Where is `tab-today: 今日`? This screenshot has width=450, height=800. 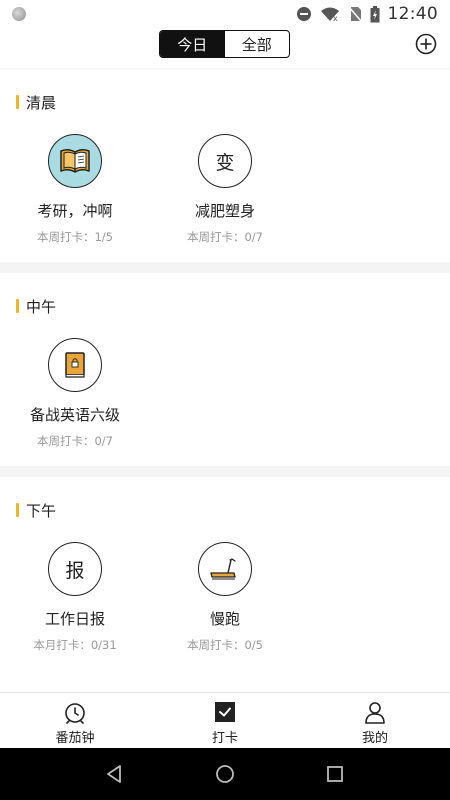 tab-today: 今日 is located at coordinates (192, 44).